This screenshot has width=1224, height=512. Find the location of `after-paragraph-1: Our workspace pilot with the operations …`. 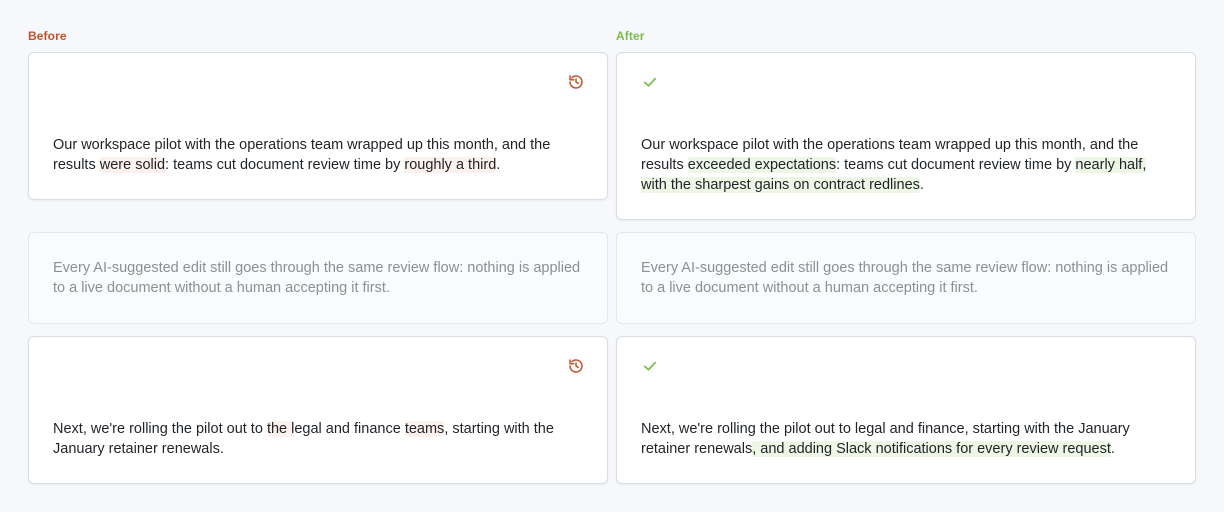

after-paragraph-1: Our workspace pilot with the operations … is located at coordinates (894, 165).